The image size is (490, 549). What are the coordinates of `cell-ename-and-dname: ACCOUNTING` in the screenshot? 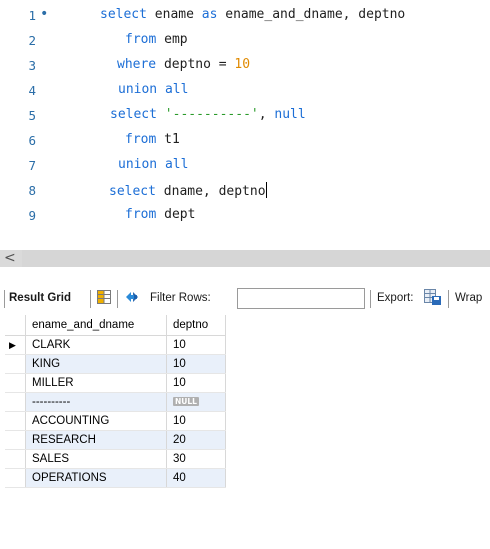 It's located at (96, 421).